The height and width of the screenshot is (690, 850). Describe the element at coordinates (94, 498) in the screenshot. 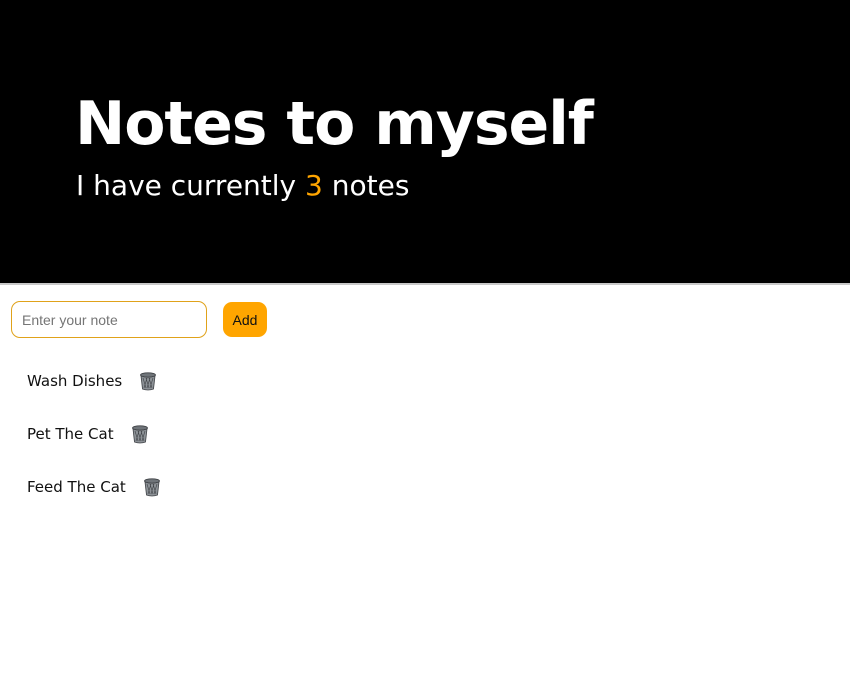

I see `list-item: Feed The Cat` at that location.